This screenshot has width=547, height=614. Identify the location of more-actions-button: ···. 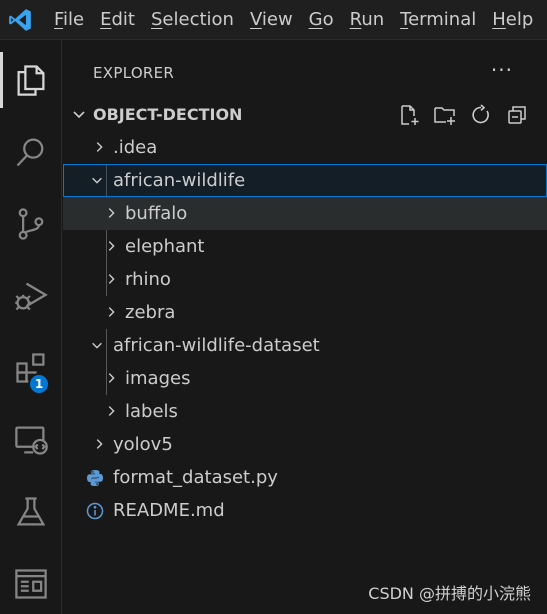
(502, 70).